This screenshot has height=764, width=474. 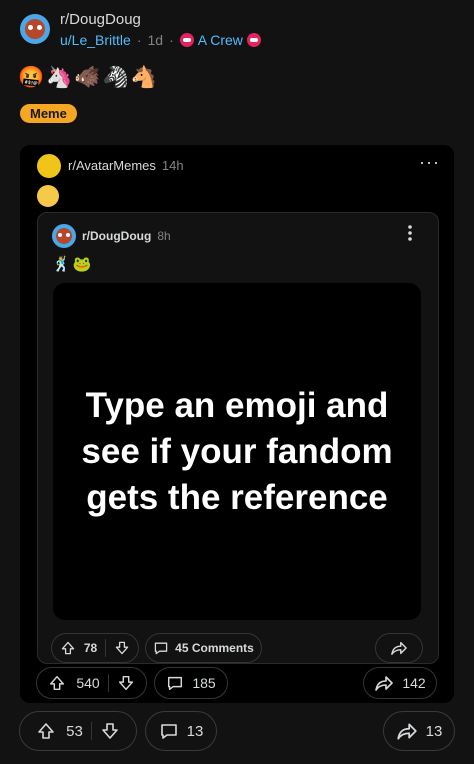 What do you see at coordinates (82, 264) in the screenshot?
I see `emoji: 🐸` at bounding box center [82, 264].